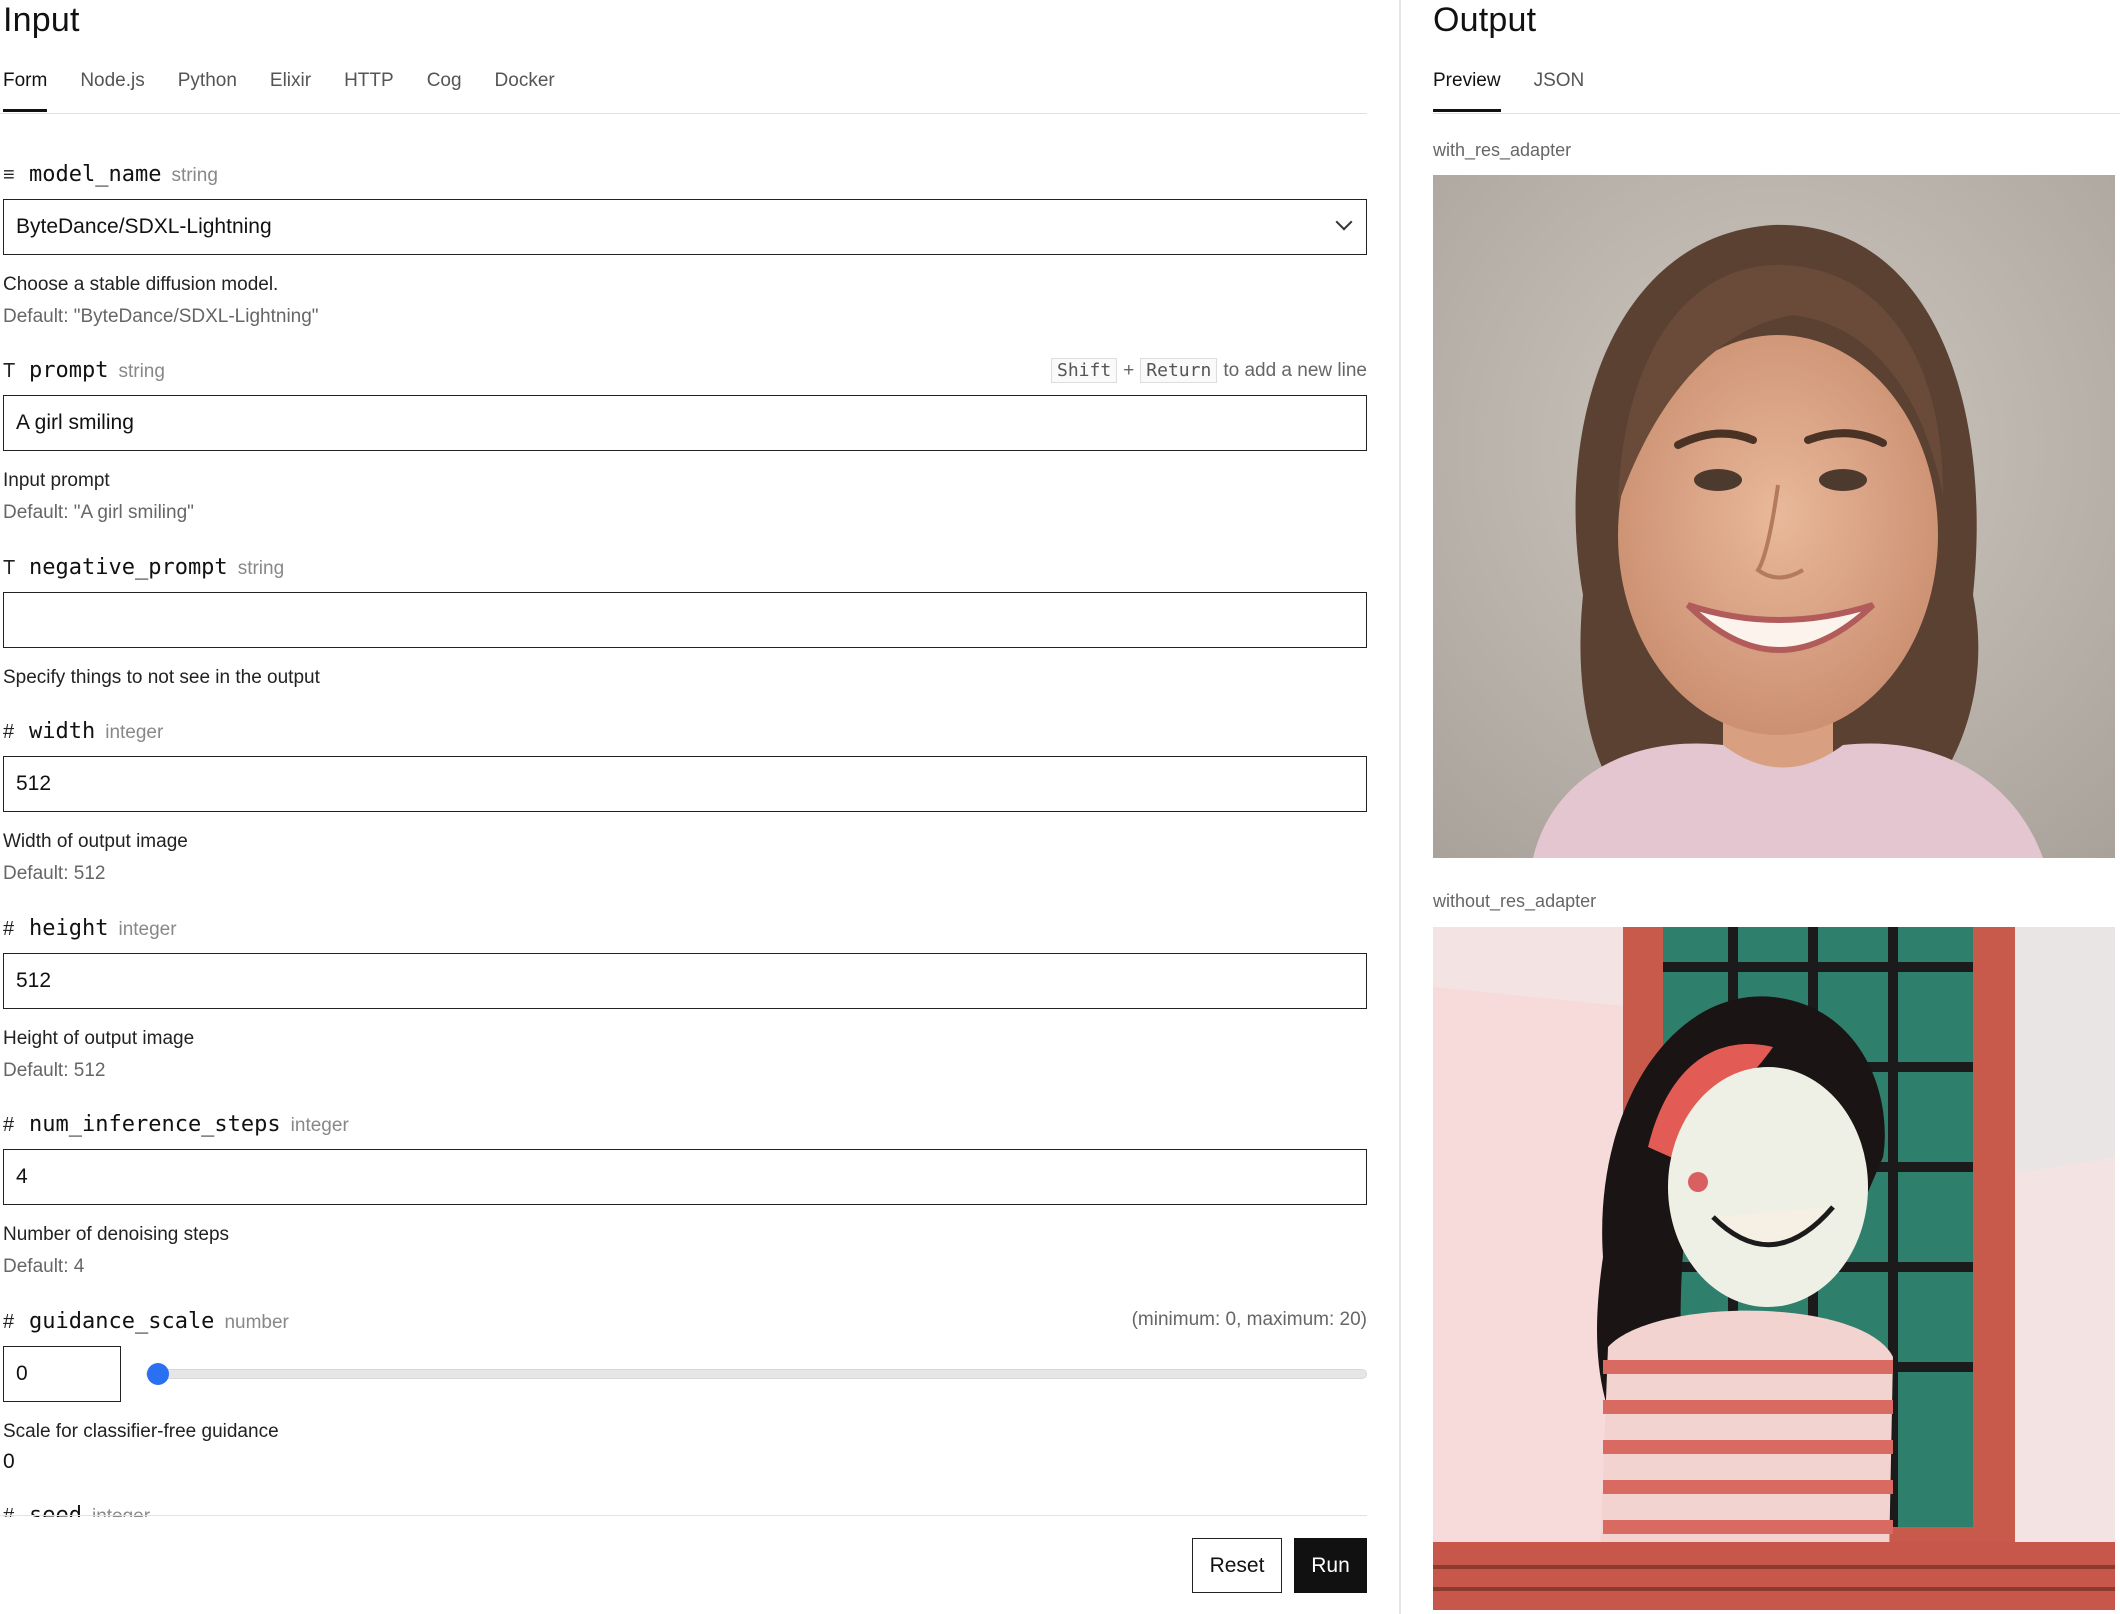 This screenshot has height=1614, width=2120. What do you see at coordinates (22, 1176) in the screenshot?
I see `input-value: 4` at bounding box center [22, 1176].